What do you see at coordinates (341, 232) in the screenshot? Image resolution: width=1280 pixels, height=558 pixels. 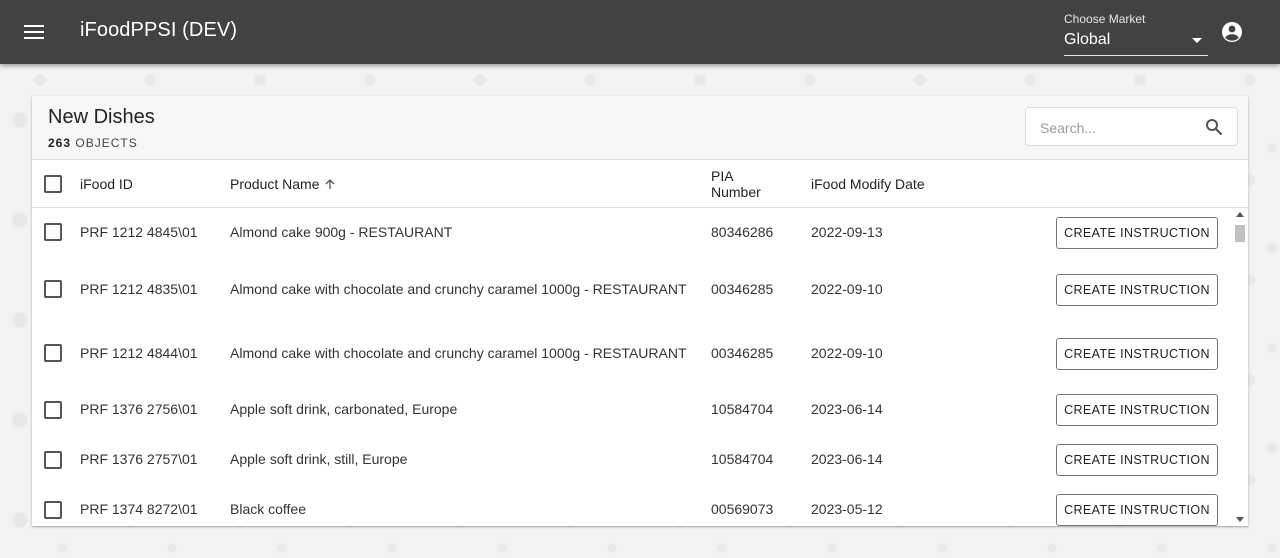 I see `cell-product-name: Almond cake 900g - RESTAURANT` at bounding box center [341, 232].